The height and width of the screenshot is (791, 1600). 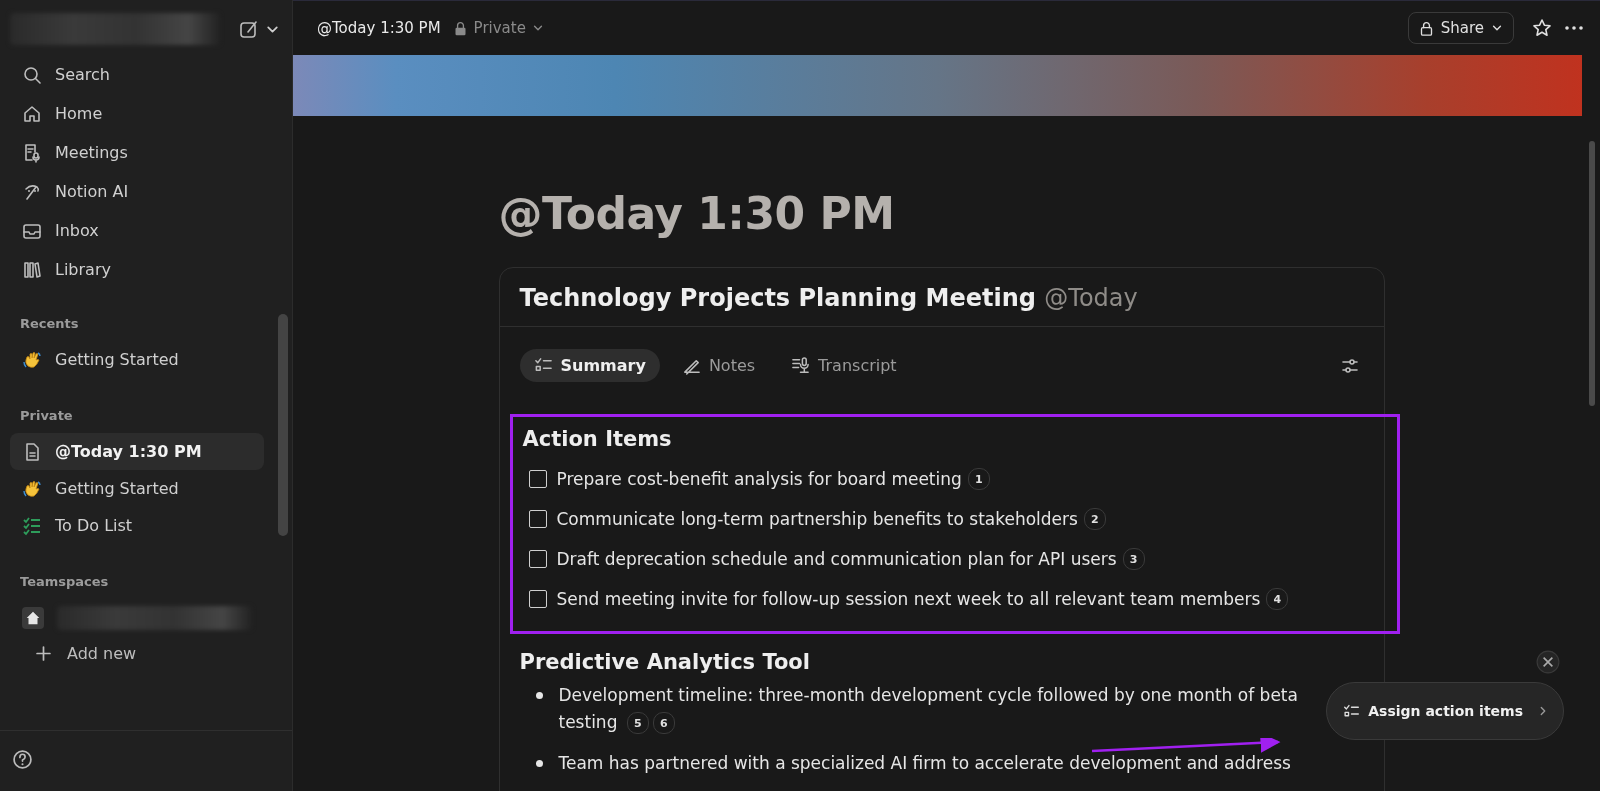 What do you see at coordinates (924, 763) in the screenshot?
I see `bullet-text: Team has partnered with a specialized AI firm to accelerate development and address` at bounding box center [924, 763].